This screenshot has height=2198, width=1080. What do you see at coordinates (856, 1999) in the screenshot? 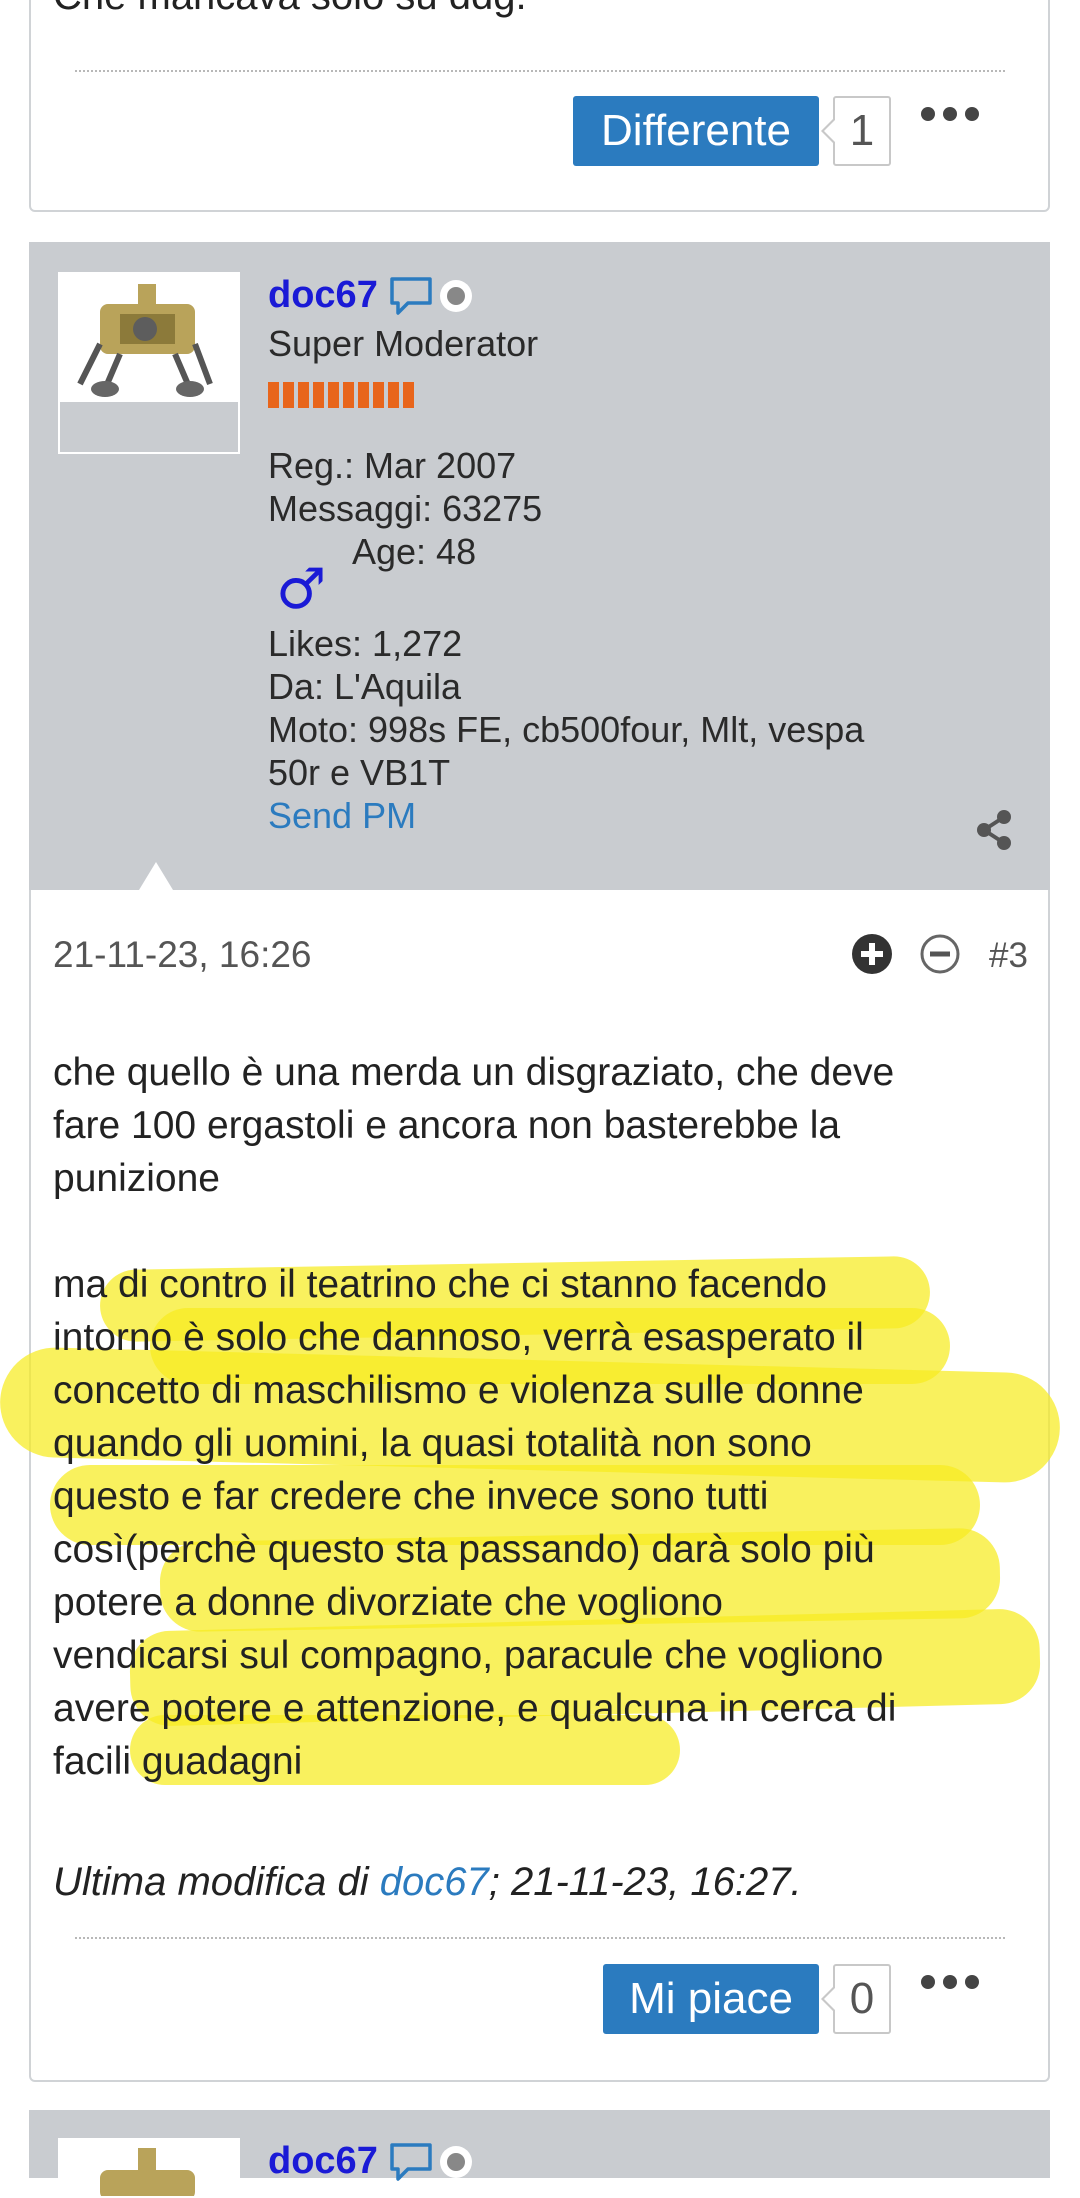
I see `like-count: 0` at bounding box center [856, 1999].